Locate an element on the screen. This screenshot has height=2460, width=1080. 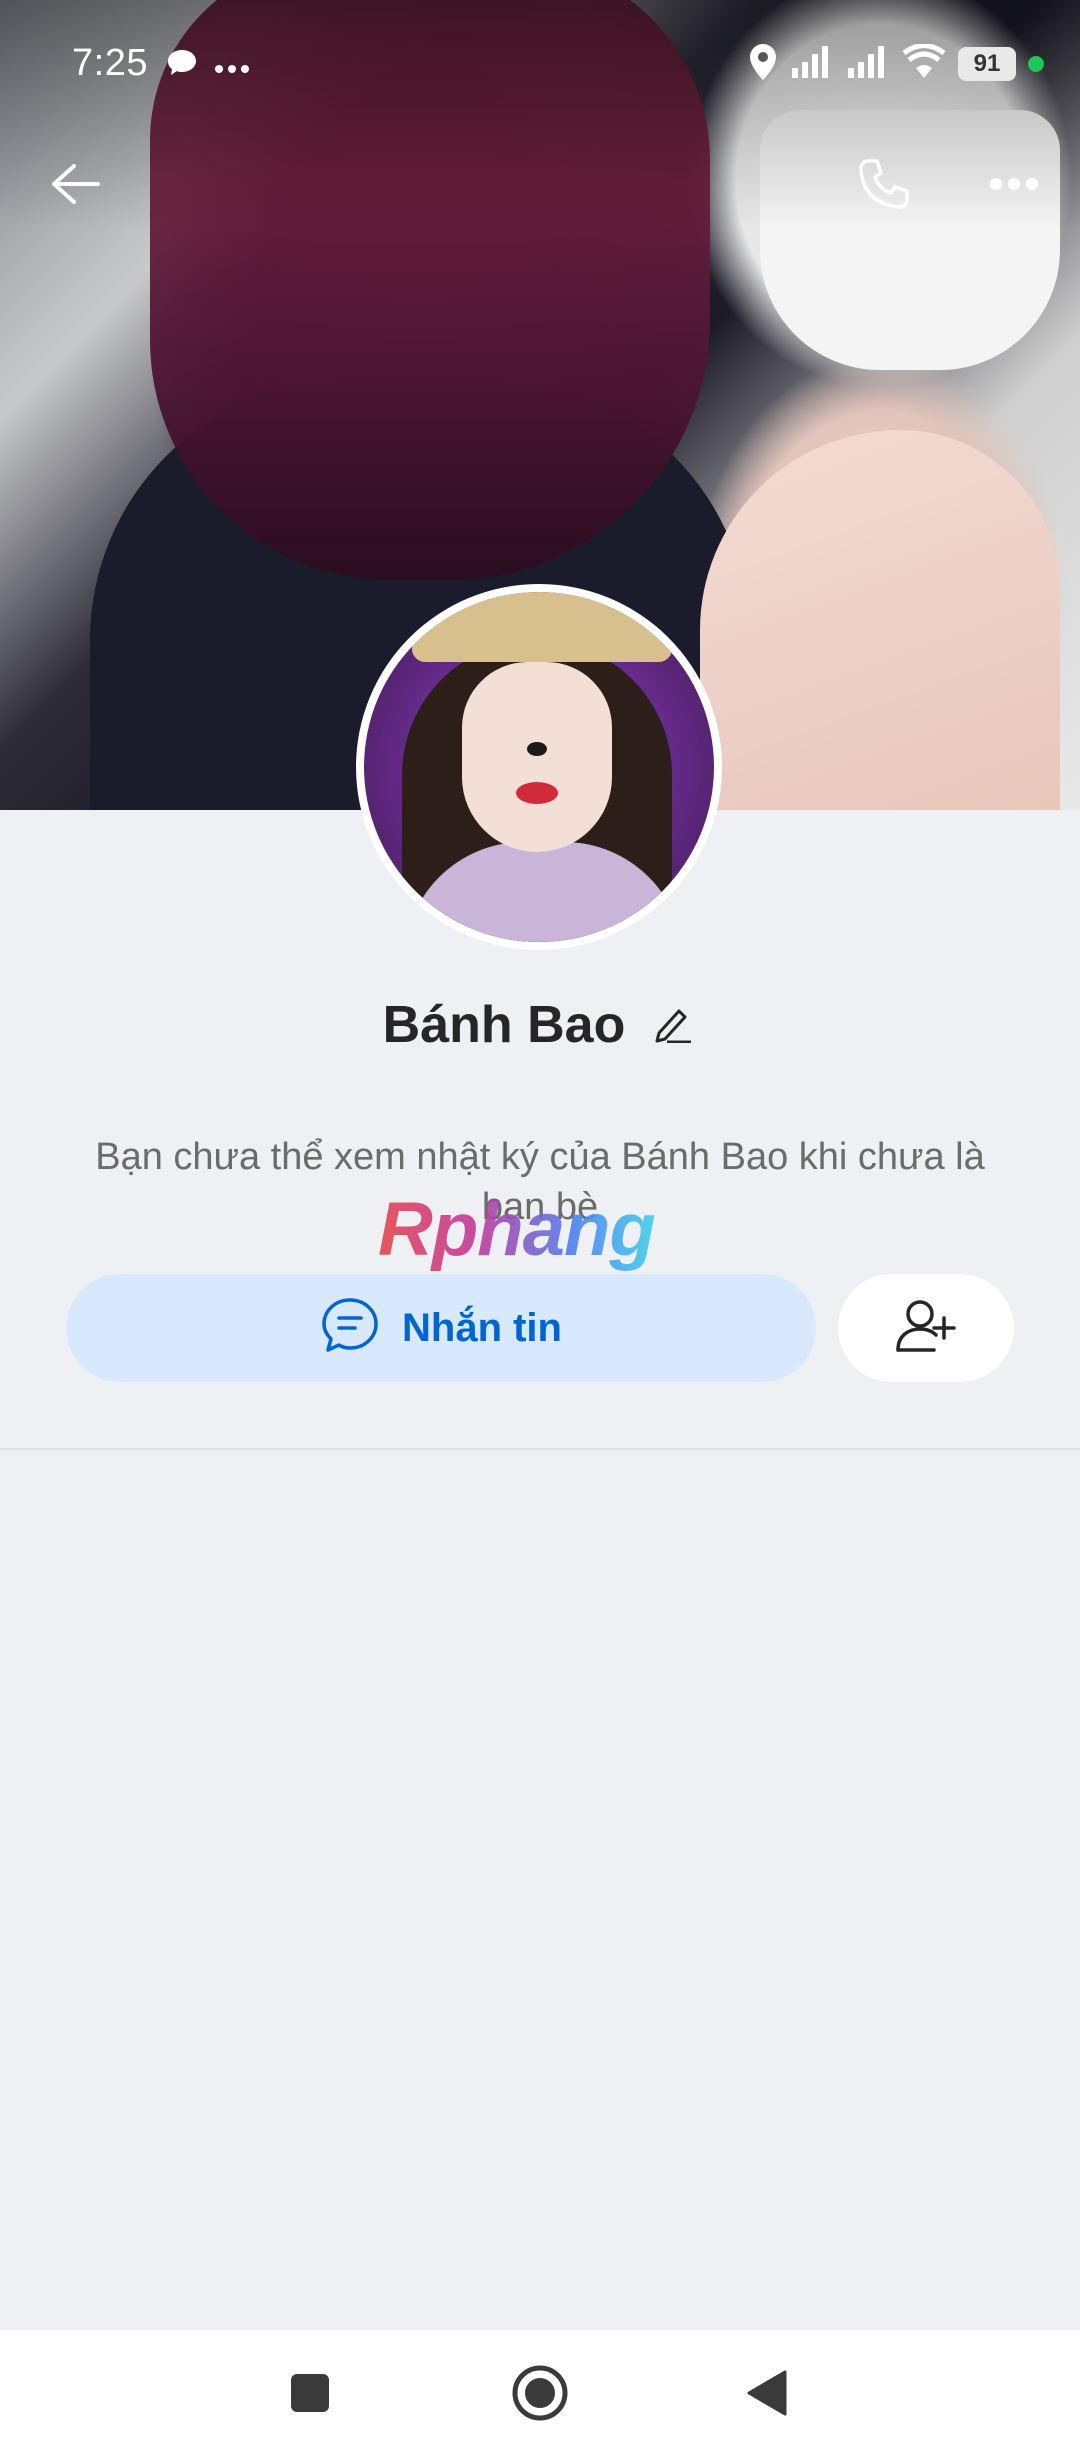
back-nav-button is located at coordinates (767, 2395).